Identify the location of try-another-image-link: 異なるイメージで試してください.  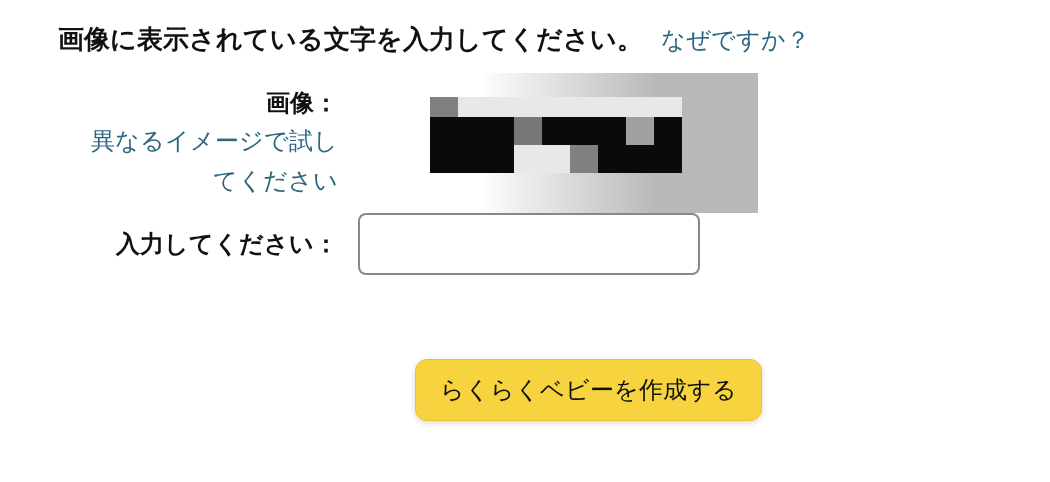
(213, 161).